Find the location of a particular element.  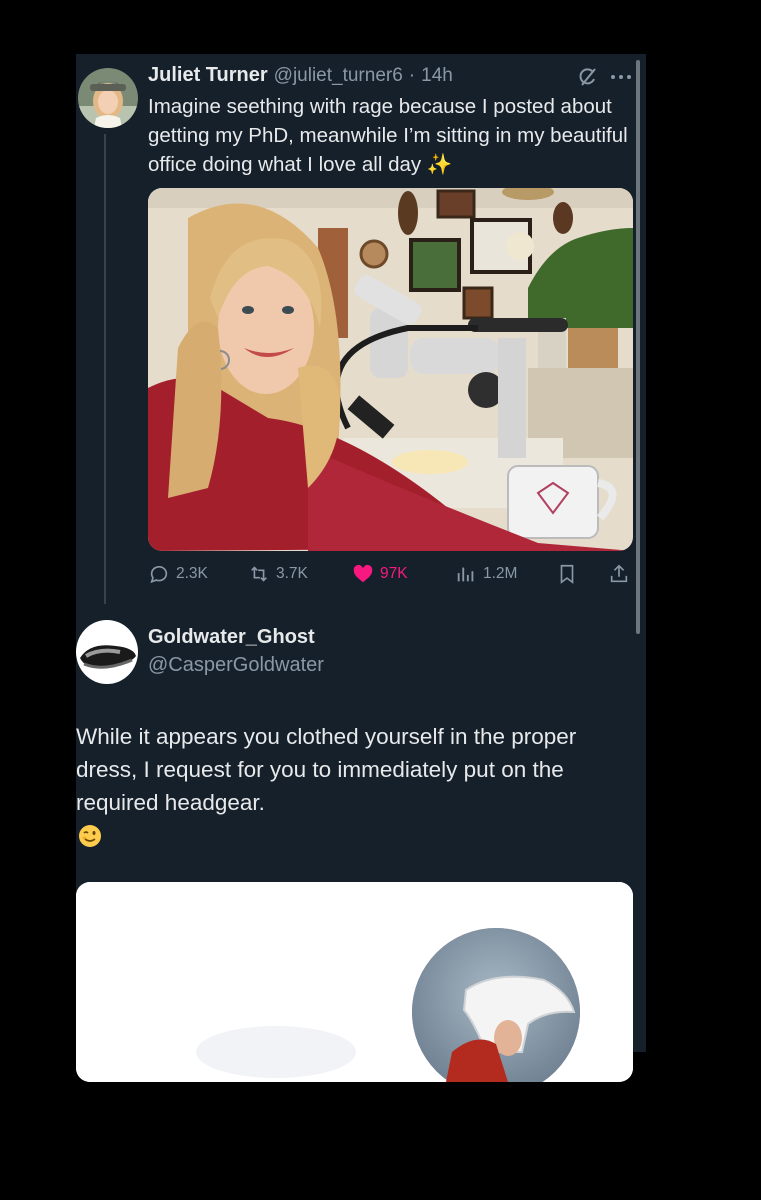

tweet-timestamp: 14h is located at coordinates (437, 76).